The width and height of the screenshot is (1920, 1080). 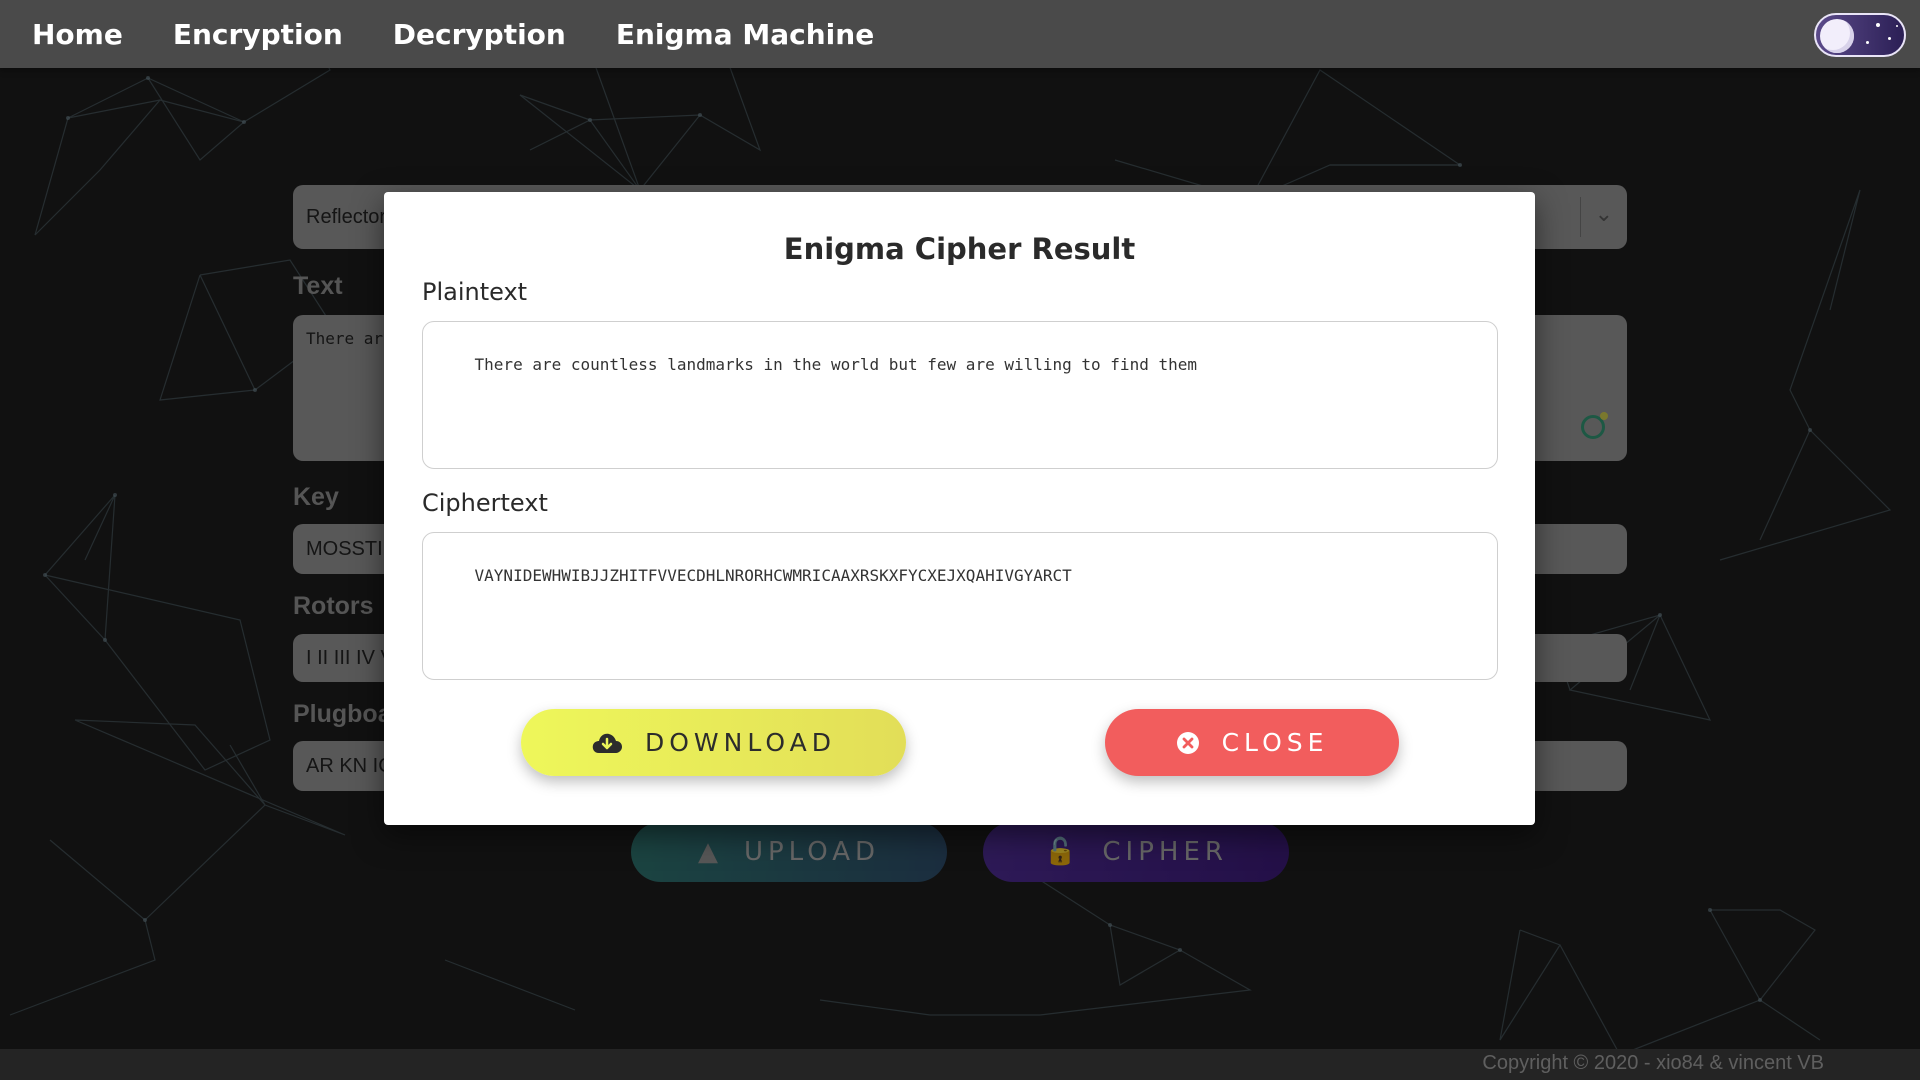 What do you see at coordinates (740, 742) in the screenshot?
I see `download-button-label: DOWNLOAD` at bounding box center [740, 742].